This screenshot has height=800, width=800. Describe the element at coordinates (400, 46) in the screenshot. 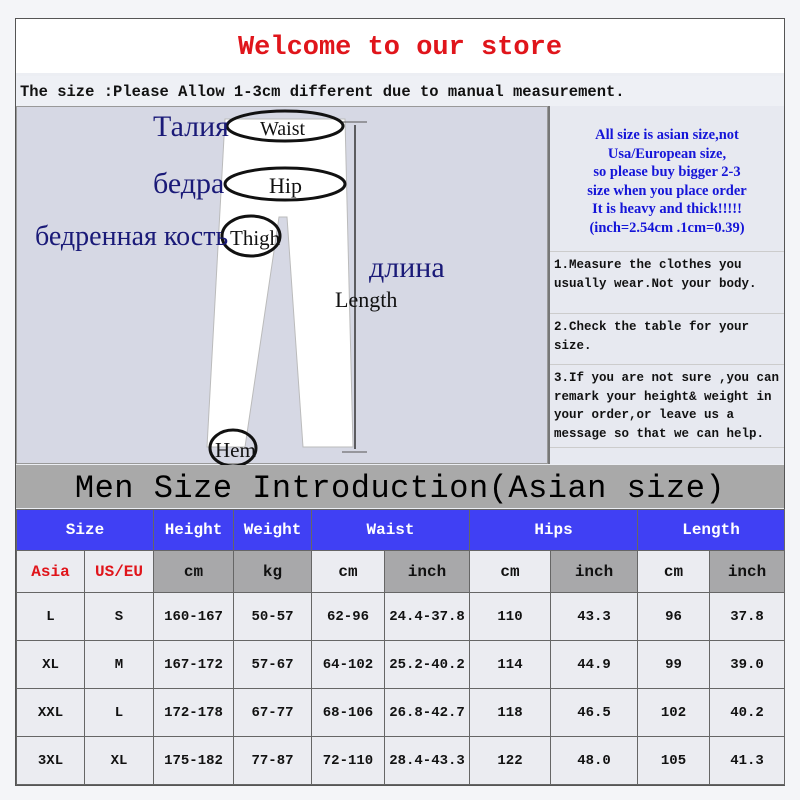

I see `store-title: Welcome to our store` at that location.